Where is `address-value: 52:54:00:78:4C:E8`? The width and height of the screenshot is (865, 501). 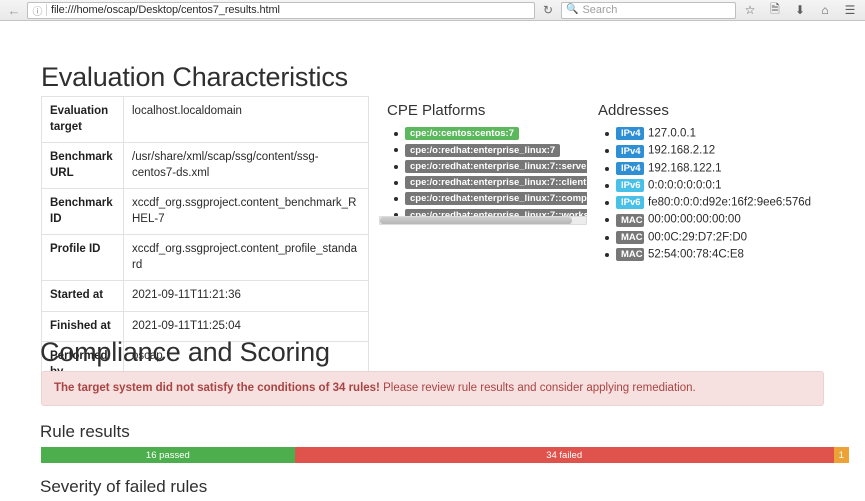 address-value: 52:54:00:78:4C:E8 is located at coordinates (696, 254).